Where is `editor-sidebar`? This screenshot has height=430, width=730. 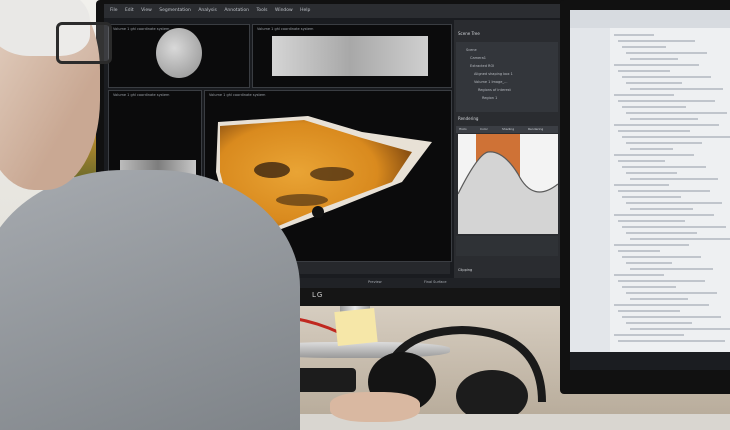
editor-sidebar is located at coordinates (590, 199).